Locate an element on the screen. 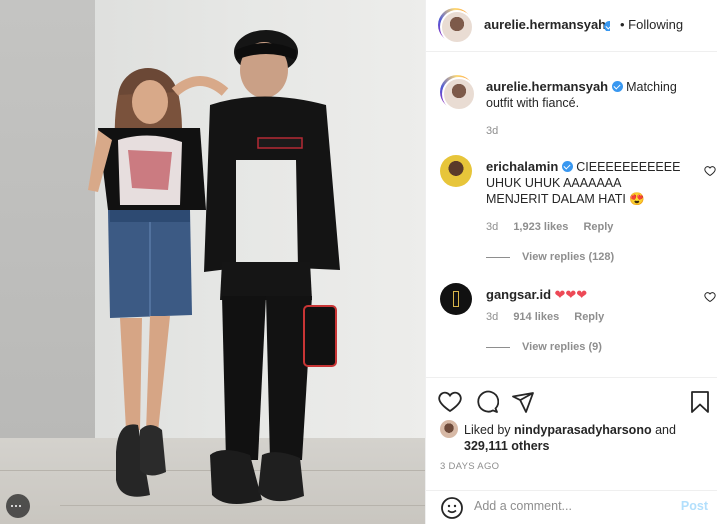 The image size is (717, 524). author-username: aurelie.hermansyah is located at coordinates (545, 24).